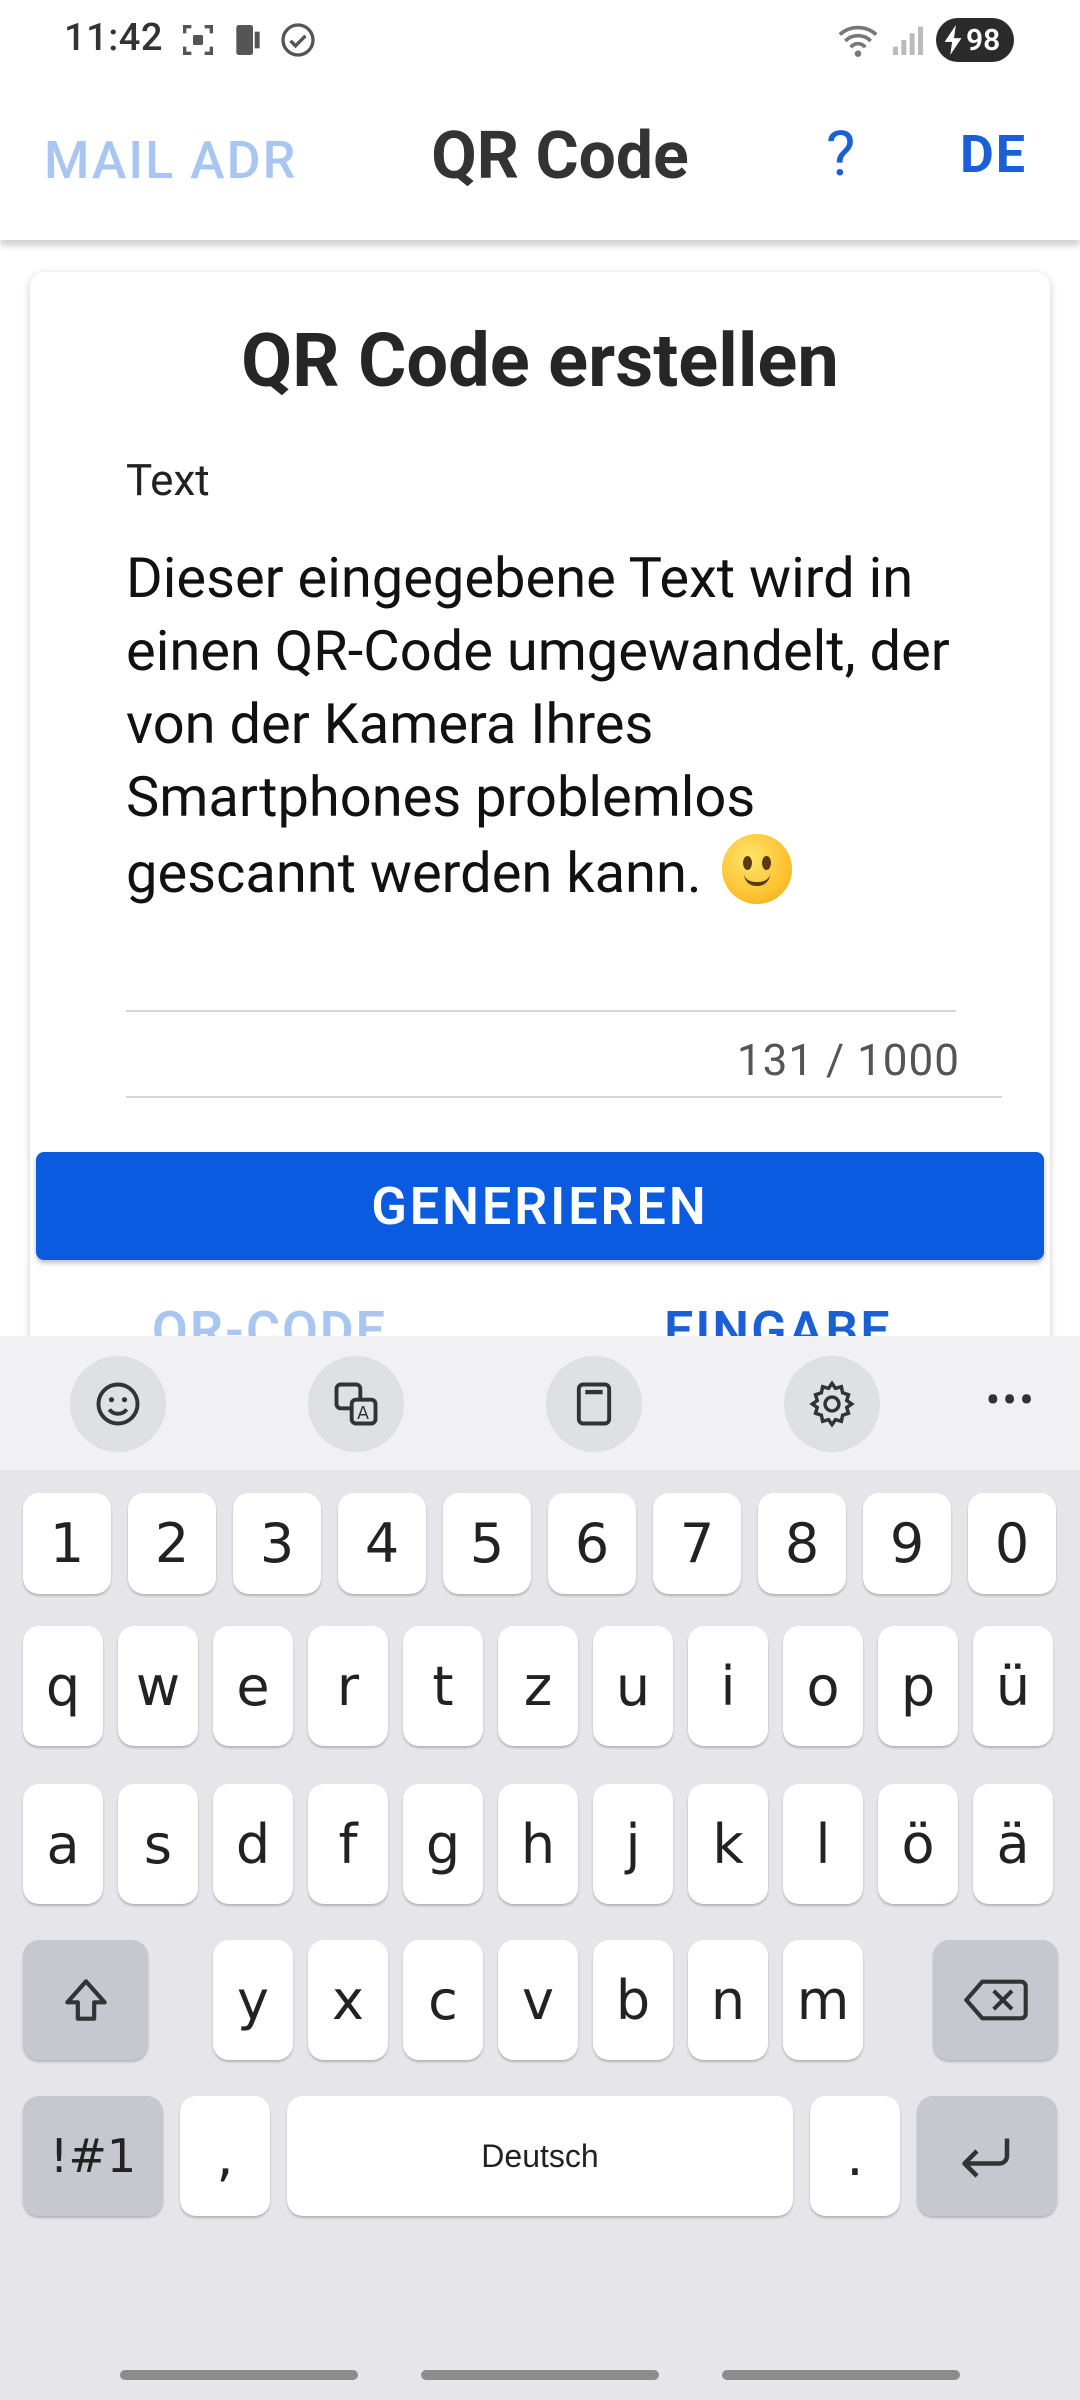 Image resolution: width=1080 pixels, height=2400 pixels. Describe the element at coordinates (756, 869) in the screenshot. I see `smiley-emoji-icon` at that location.